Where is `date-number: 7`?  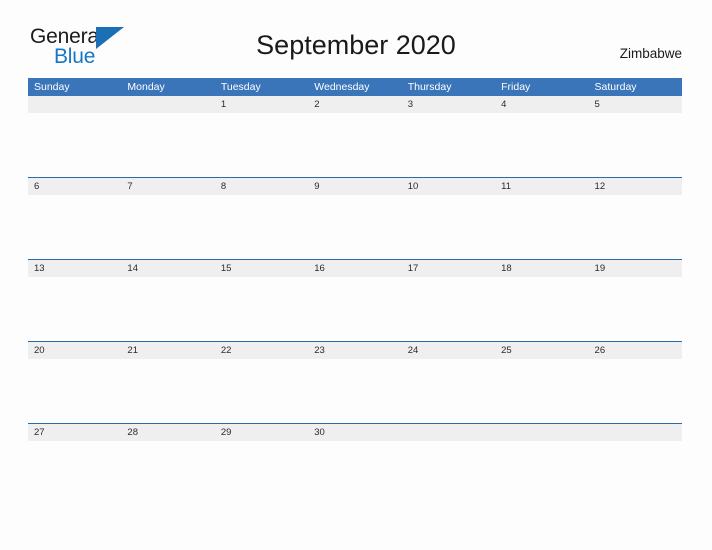 date-number: 7 is located at coordinates (167, 186).